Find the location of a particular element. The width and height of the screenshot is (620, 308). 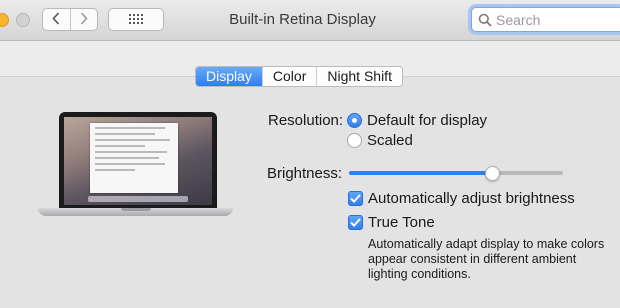

back-button is located at coordinates (56, 19).